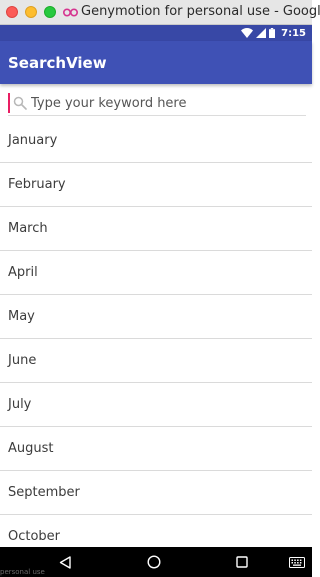  I want to click on list-item: June, so click(156, 361).